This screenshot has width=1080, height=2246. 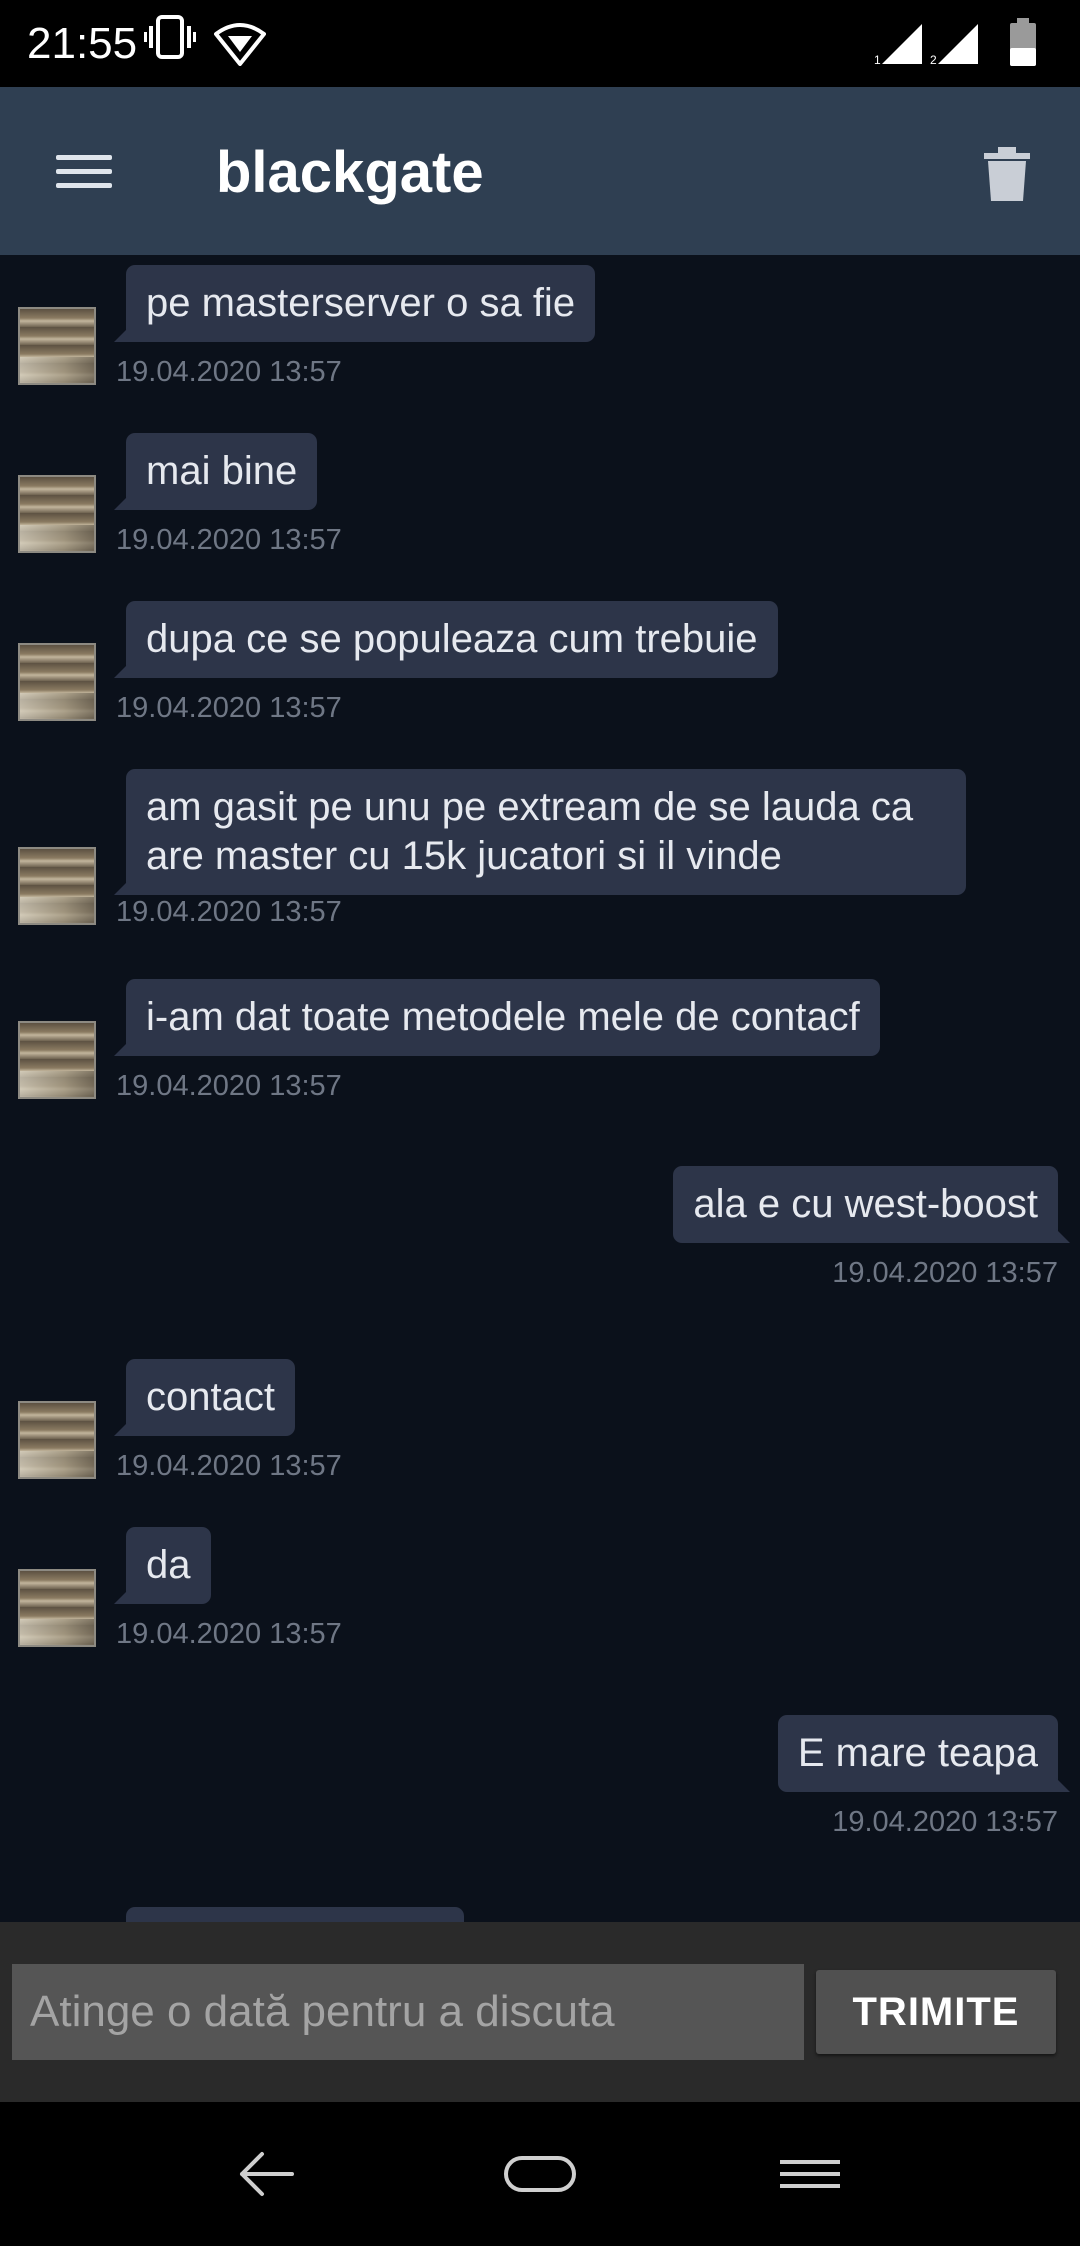 I want to click on back-icon, so click(x=270, y=2174).